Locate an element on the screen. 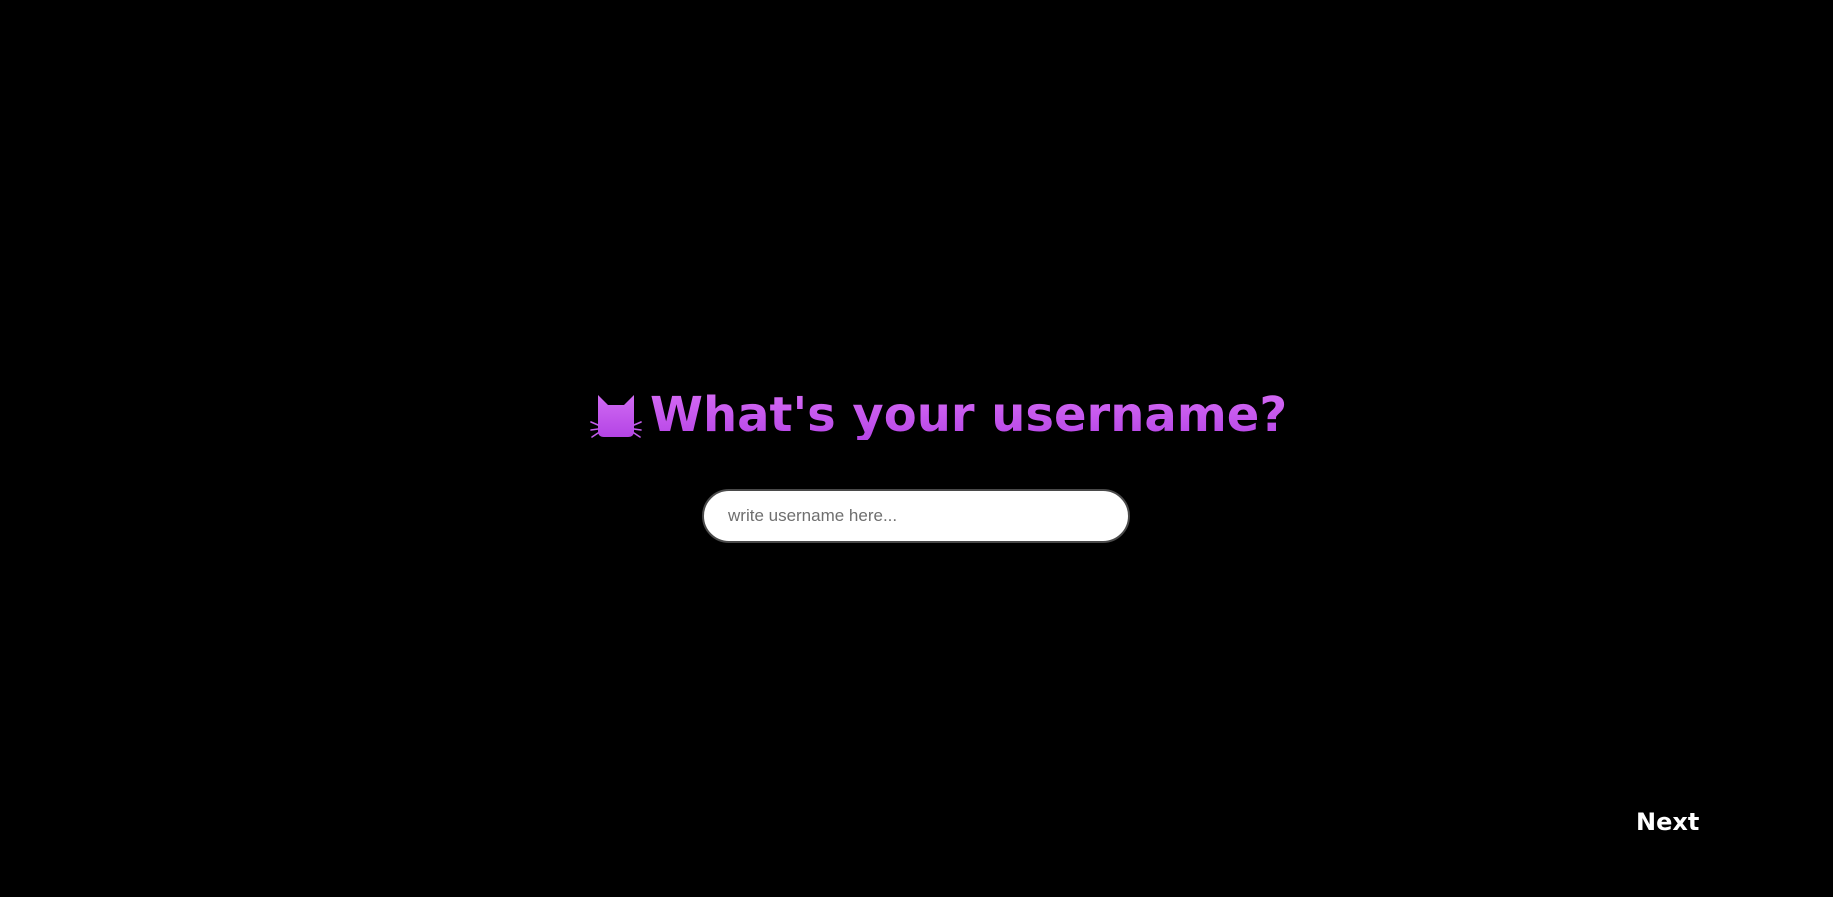 The height and width of the screenshot is (897, 1833). next-button: Next is located at coordinates (1667, 822).